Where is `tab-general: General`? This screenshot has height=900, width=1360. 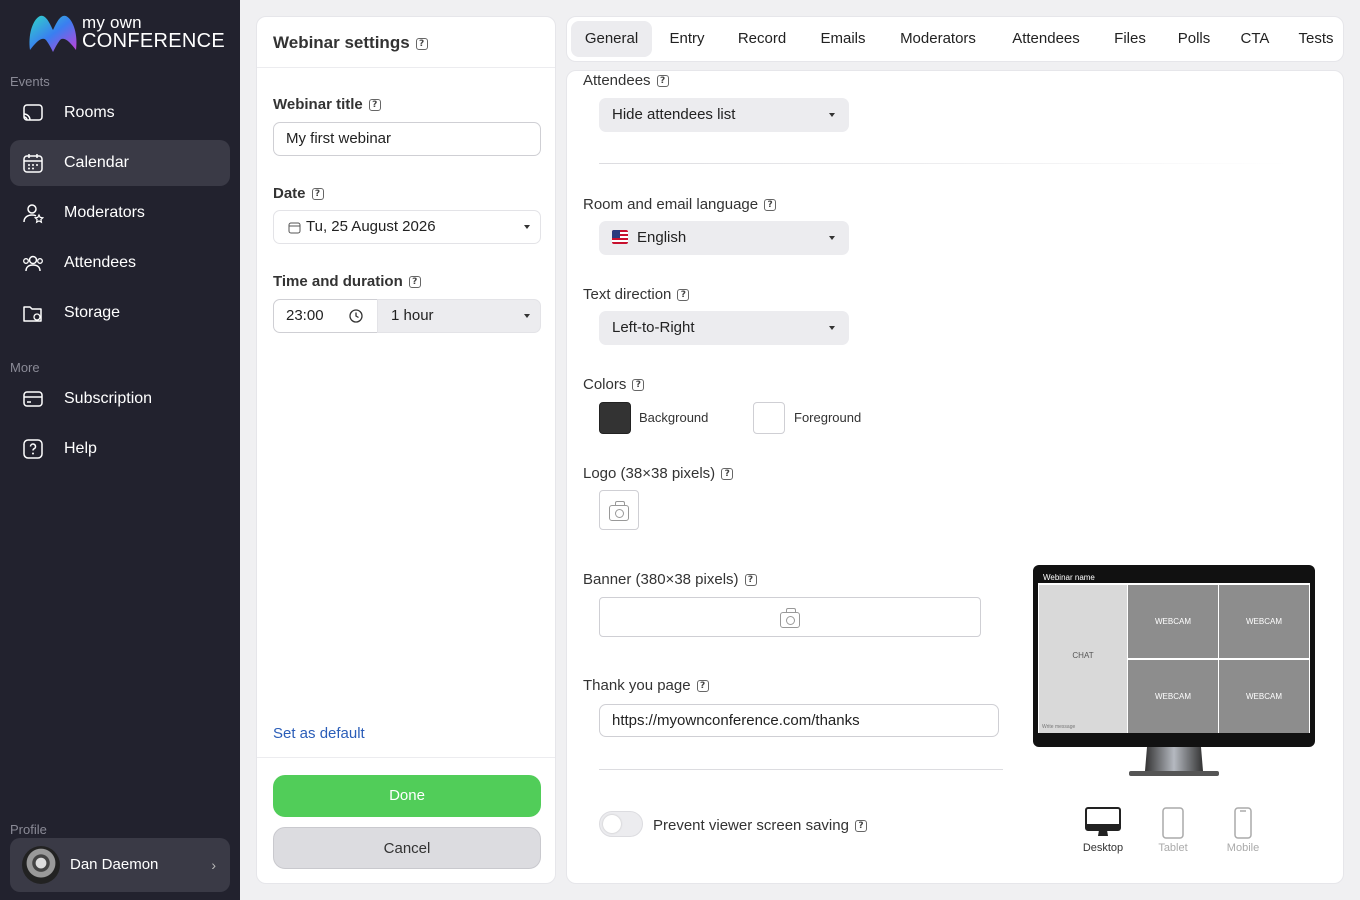
tab-general: General is located at coordinates (611, 39).